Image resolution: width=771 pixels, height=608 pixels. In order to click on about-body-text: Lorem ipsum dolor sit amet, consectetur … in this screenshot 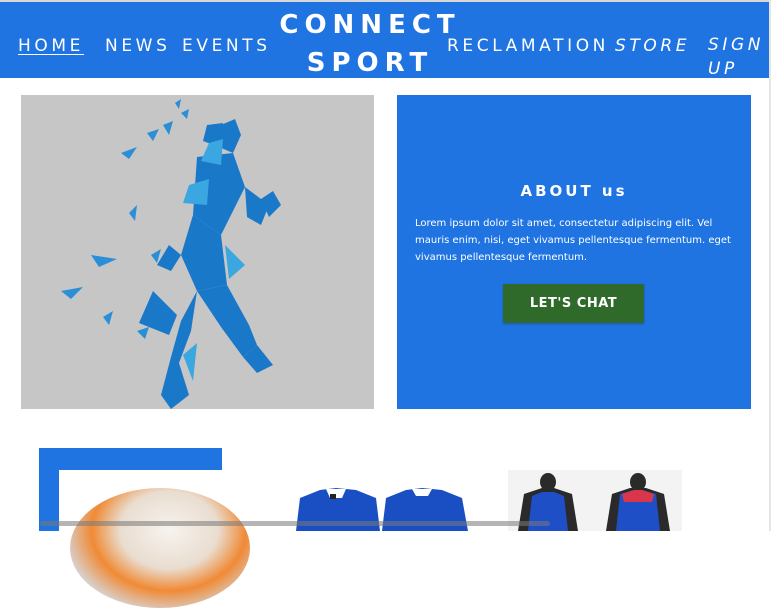, I will do `click(573, 240)`.